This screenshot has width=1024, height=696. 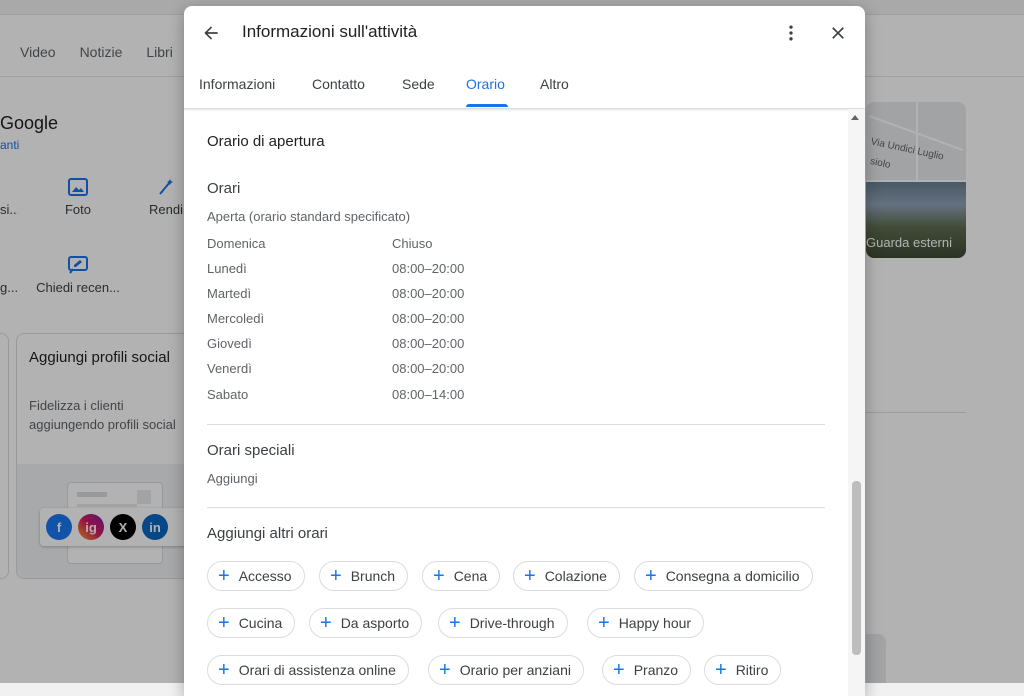 What do you see at coordinates (656, 670) in the screenshot?
I see `chip-label: Pranzo` at bounding box center [656, 670].